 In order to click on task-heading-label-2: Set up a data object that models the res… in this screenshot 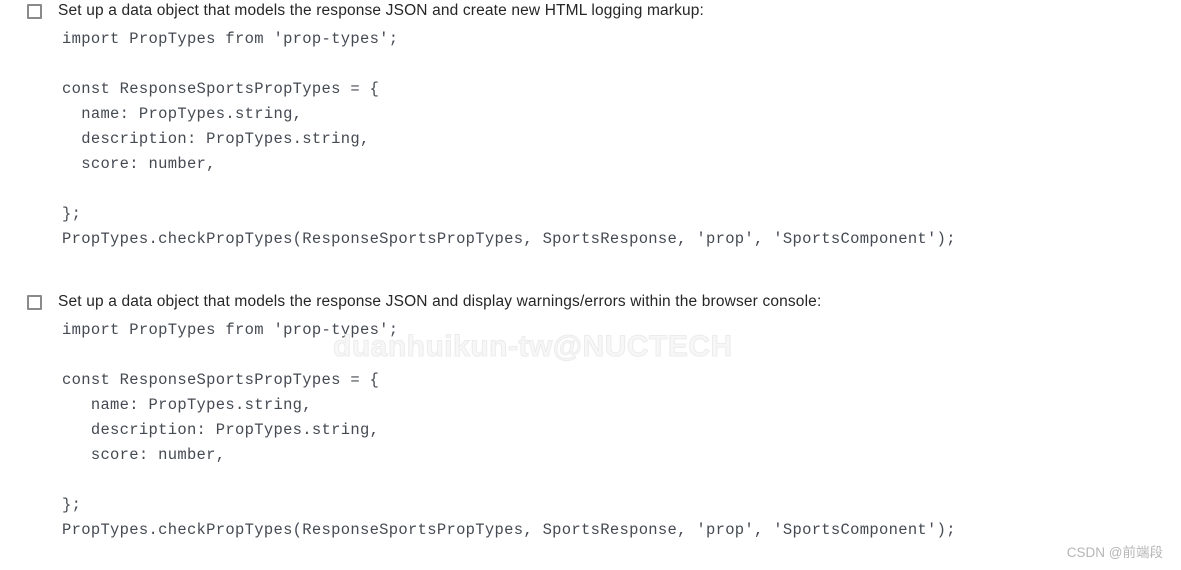, I will do `click(440, 301)`.